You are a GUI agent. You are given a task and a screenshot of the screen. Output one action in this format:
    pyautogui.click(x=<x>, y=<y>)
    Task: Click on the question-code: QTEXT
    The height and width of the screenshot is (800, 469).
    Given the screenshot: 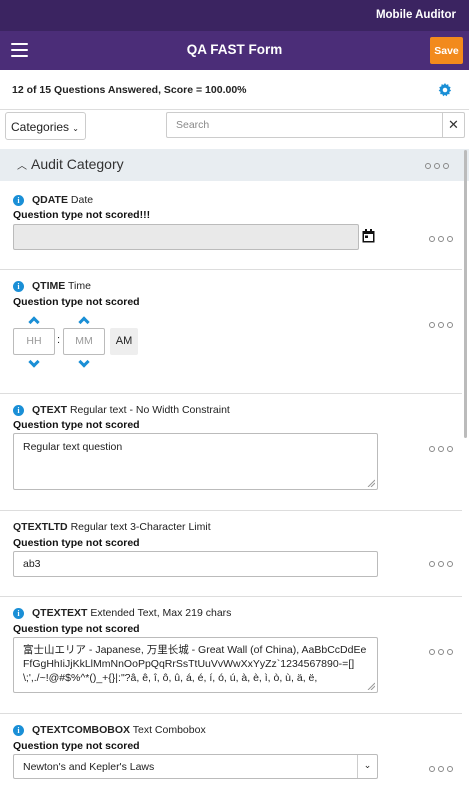 What is the action you would take?
    pyautogui.click(x=50, y=410)
    